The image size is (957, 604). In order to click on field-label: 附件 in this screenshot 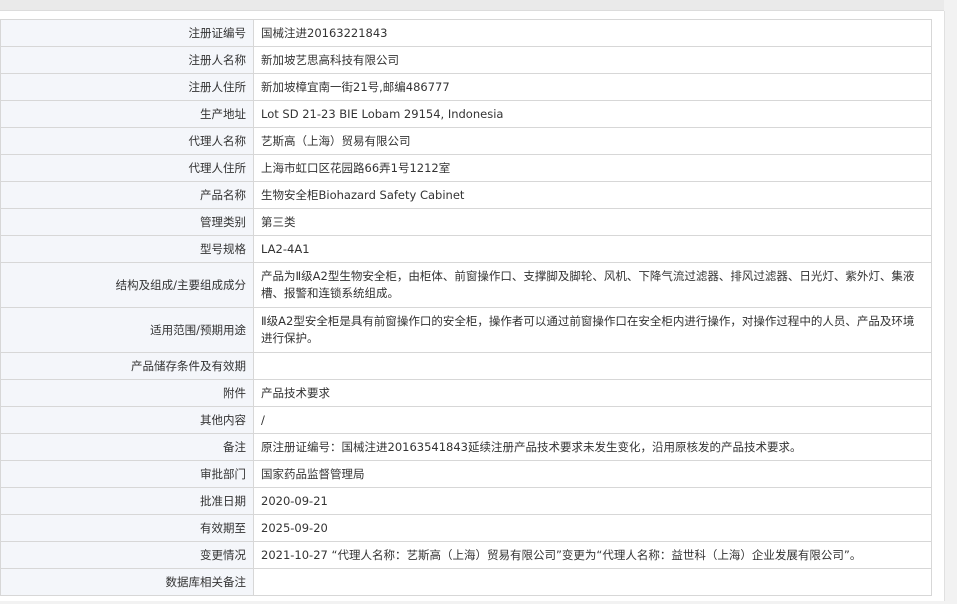, I will do `click(127, 393)`.